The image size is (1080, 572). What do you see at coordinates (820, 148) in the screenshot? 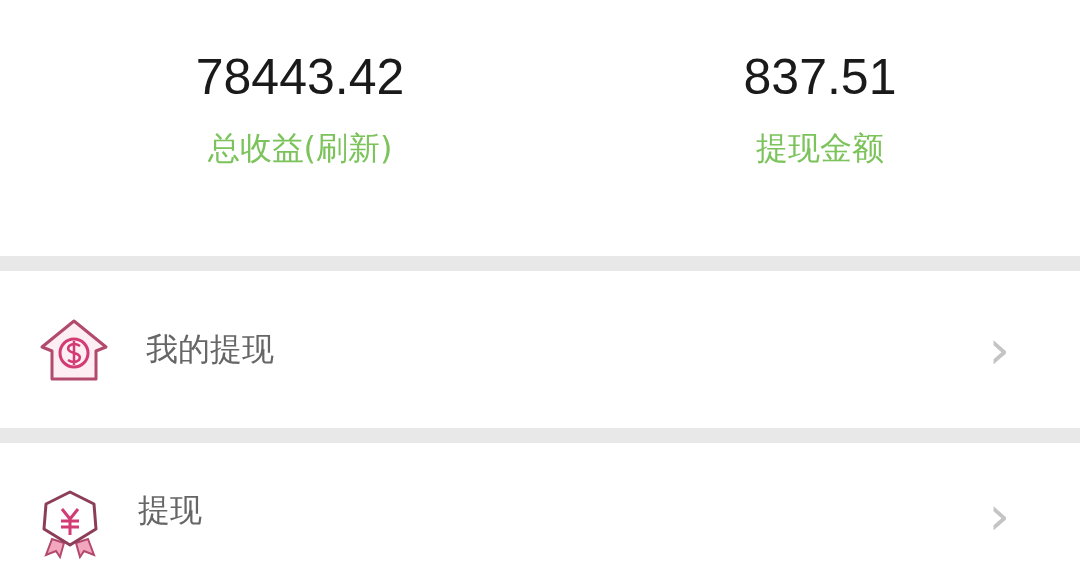
I see `amount-label: 提现金额` at bounding box center [820, 148].